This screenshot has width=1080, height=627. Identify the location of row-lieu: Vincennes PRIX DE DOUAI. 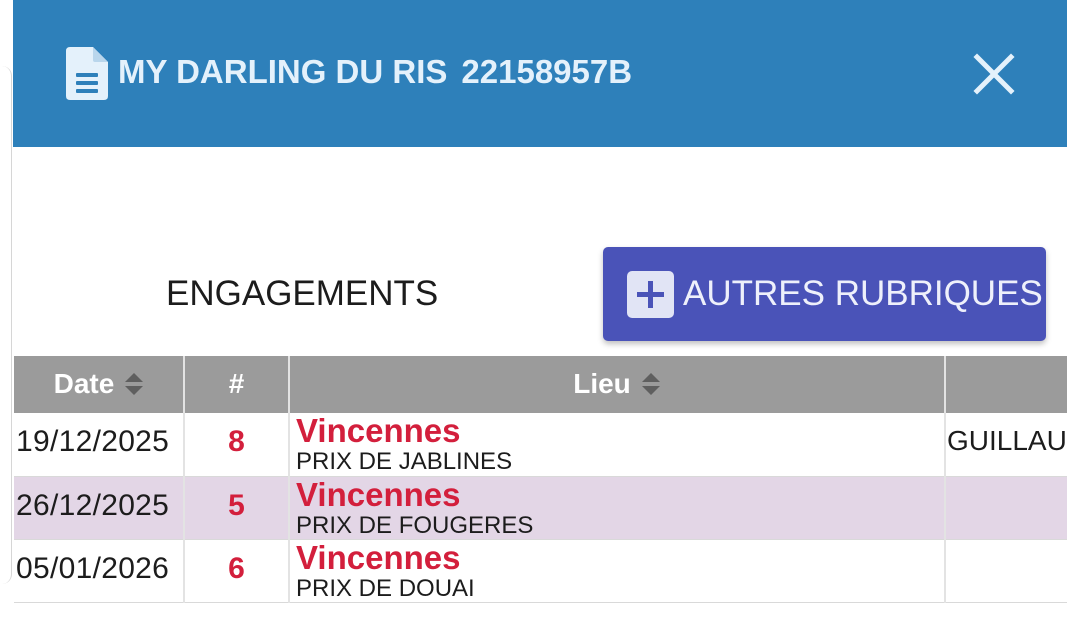
(385, 571).